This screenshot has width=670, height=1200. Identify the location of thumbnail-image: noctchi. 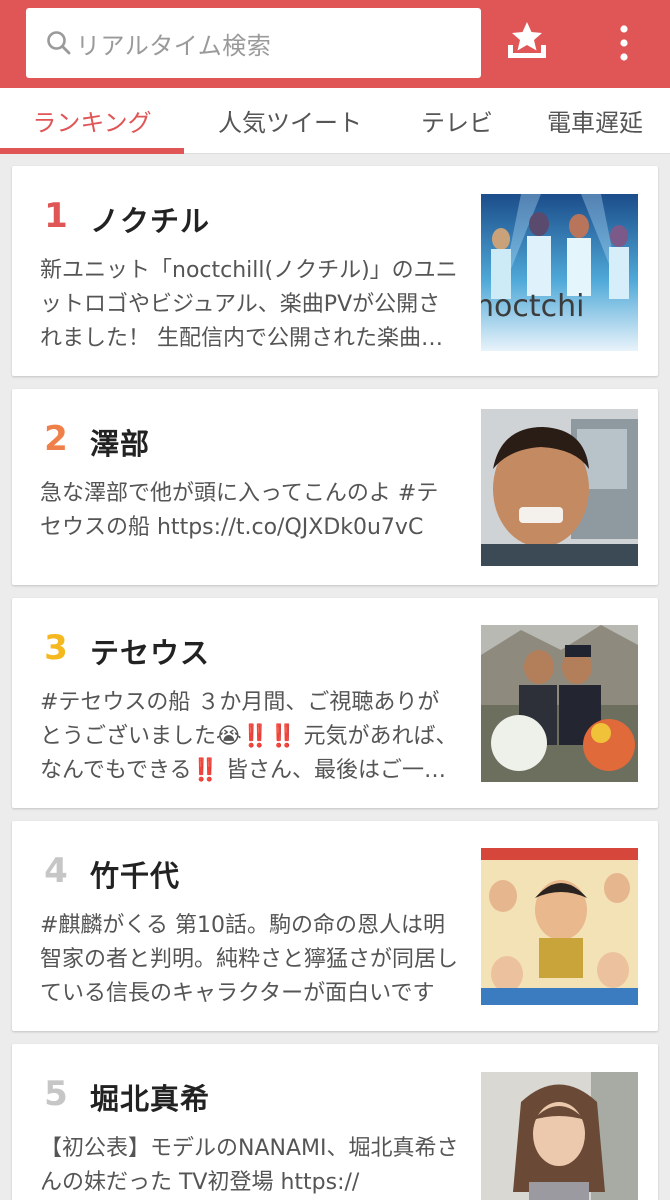
(559, 272).